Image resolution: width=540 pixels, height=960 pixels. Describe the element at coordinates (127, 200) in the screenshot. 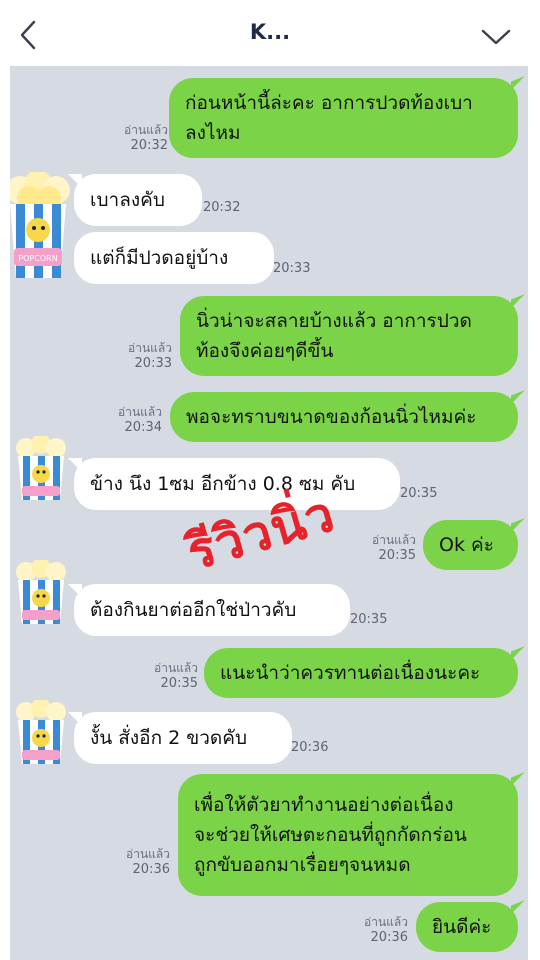

I see `message-text: เบาลงคับ` at that location.